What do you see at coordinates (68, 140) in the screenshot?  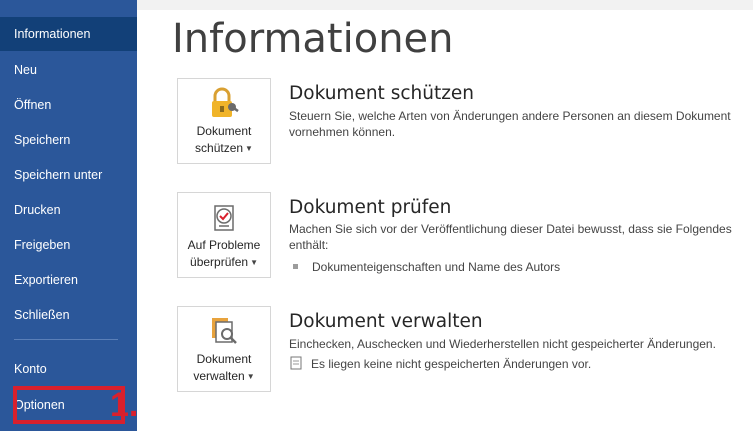 I see `sidebar-item-speichern: Speichern` at bounding box center [68, 140].